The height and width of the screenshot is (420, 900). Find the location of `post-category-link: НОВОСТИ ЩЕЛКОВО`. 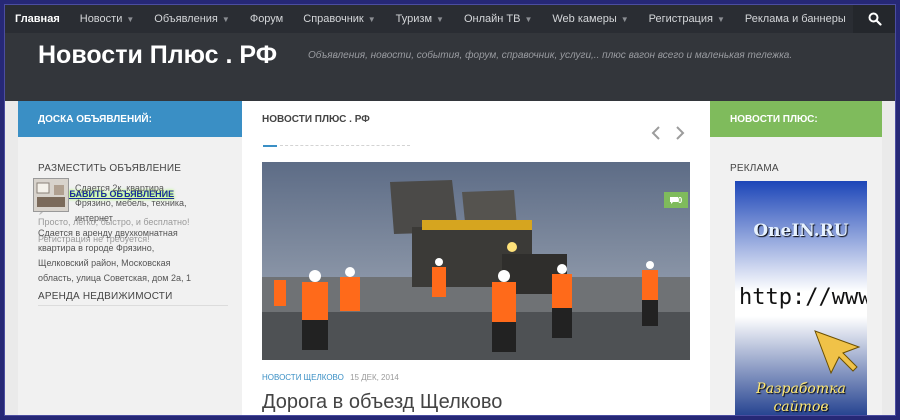

post-category-link: НОВОСТИ ЩЕЛКОВО is located at coordinates (303, 377).